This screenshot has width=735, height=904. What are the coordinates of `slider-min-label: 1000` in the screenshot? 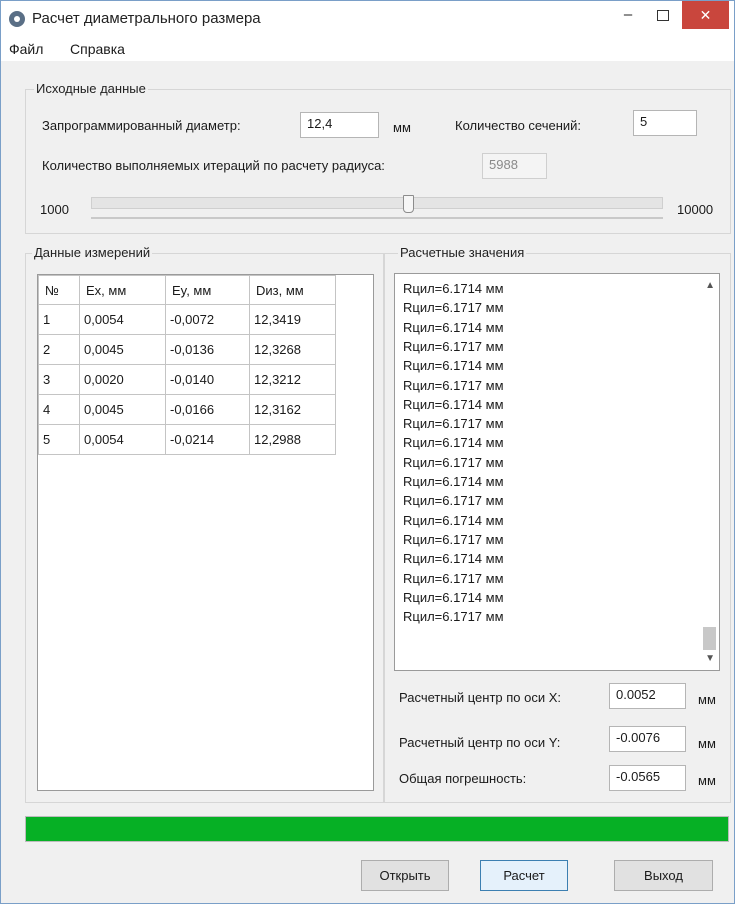 It's located at (54, 209).